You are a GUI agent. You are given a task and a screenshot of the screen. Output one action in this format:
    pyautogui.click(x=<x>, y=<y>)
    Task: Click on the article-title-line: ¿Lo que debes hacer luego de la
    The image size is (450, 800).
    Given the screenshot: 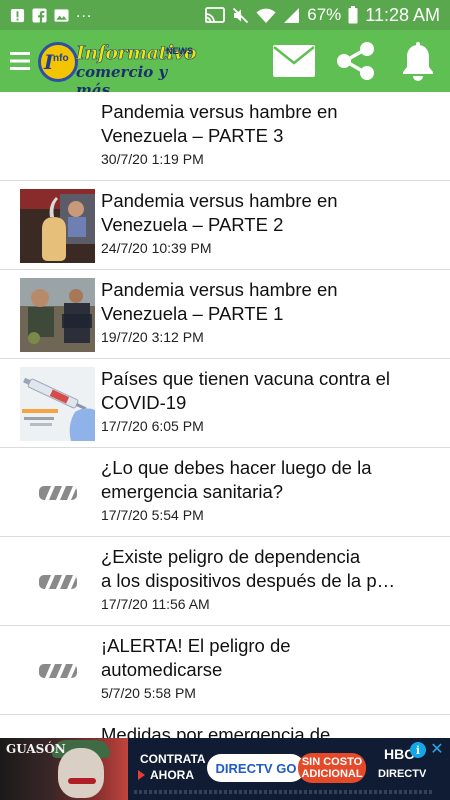 What is the action you would take?
    pyautogui.click(x=236, y=467)
    